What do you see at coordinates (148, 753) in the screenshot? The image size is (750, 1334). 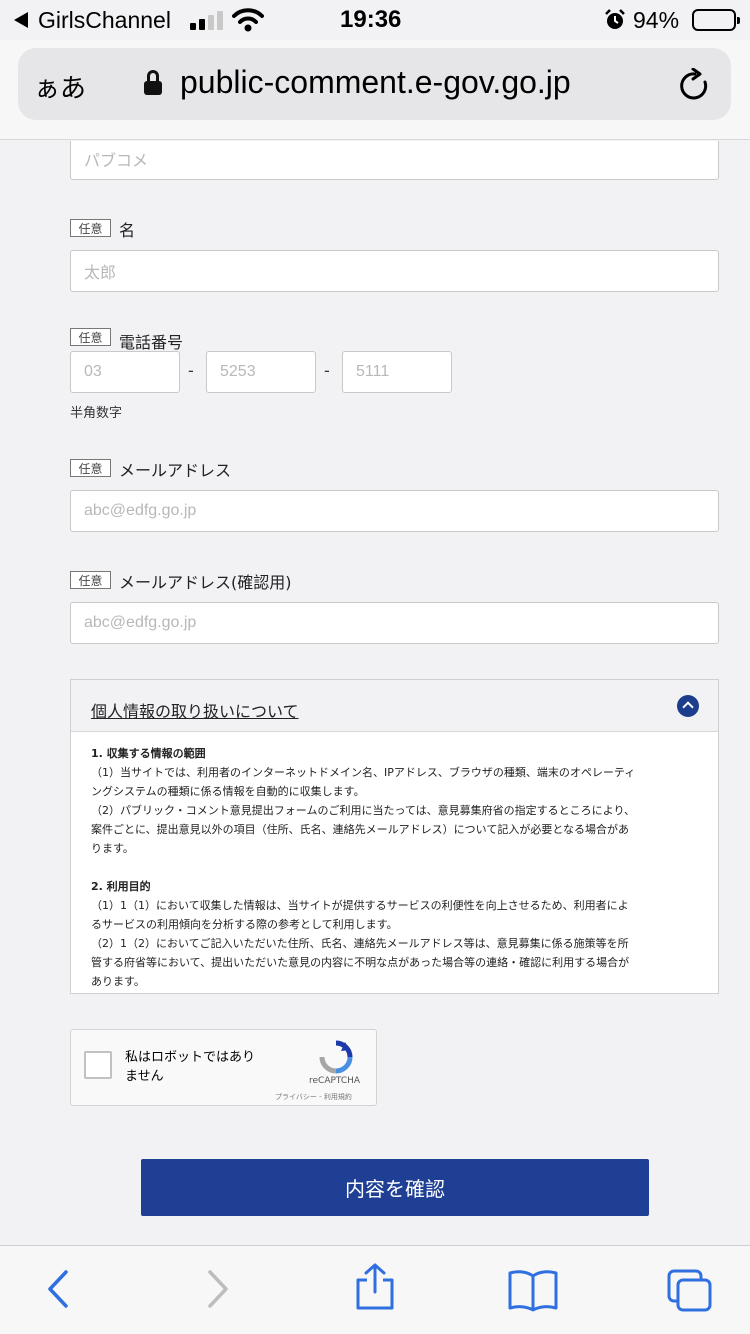 I see `privacy-section-heading: 1. 収集する情報の範囲` at bounding box center [148, 753].